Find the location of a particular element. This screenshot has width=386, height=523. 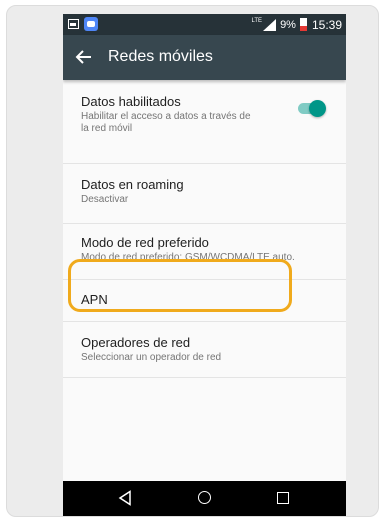

navigation-bar is located at coordinates (204, 498).